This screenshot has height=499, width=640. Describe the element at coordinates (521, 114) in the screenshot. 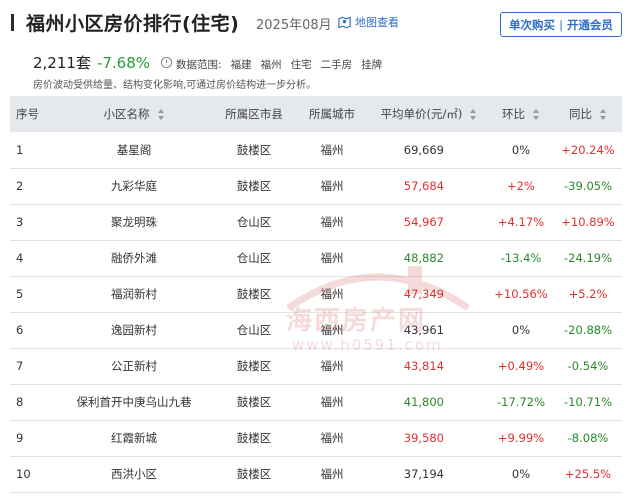

I see `col-mom: 环比` at that location.